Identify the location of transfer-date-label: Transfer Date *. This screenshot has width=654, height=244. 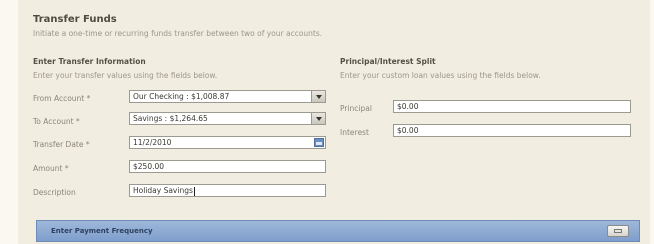
(61, 144).